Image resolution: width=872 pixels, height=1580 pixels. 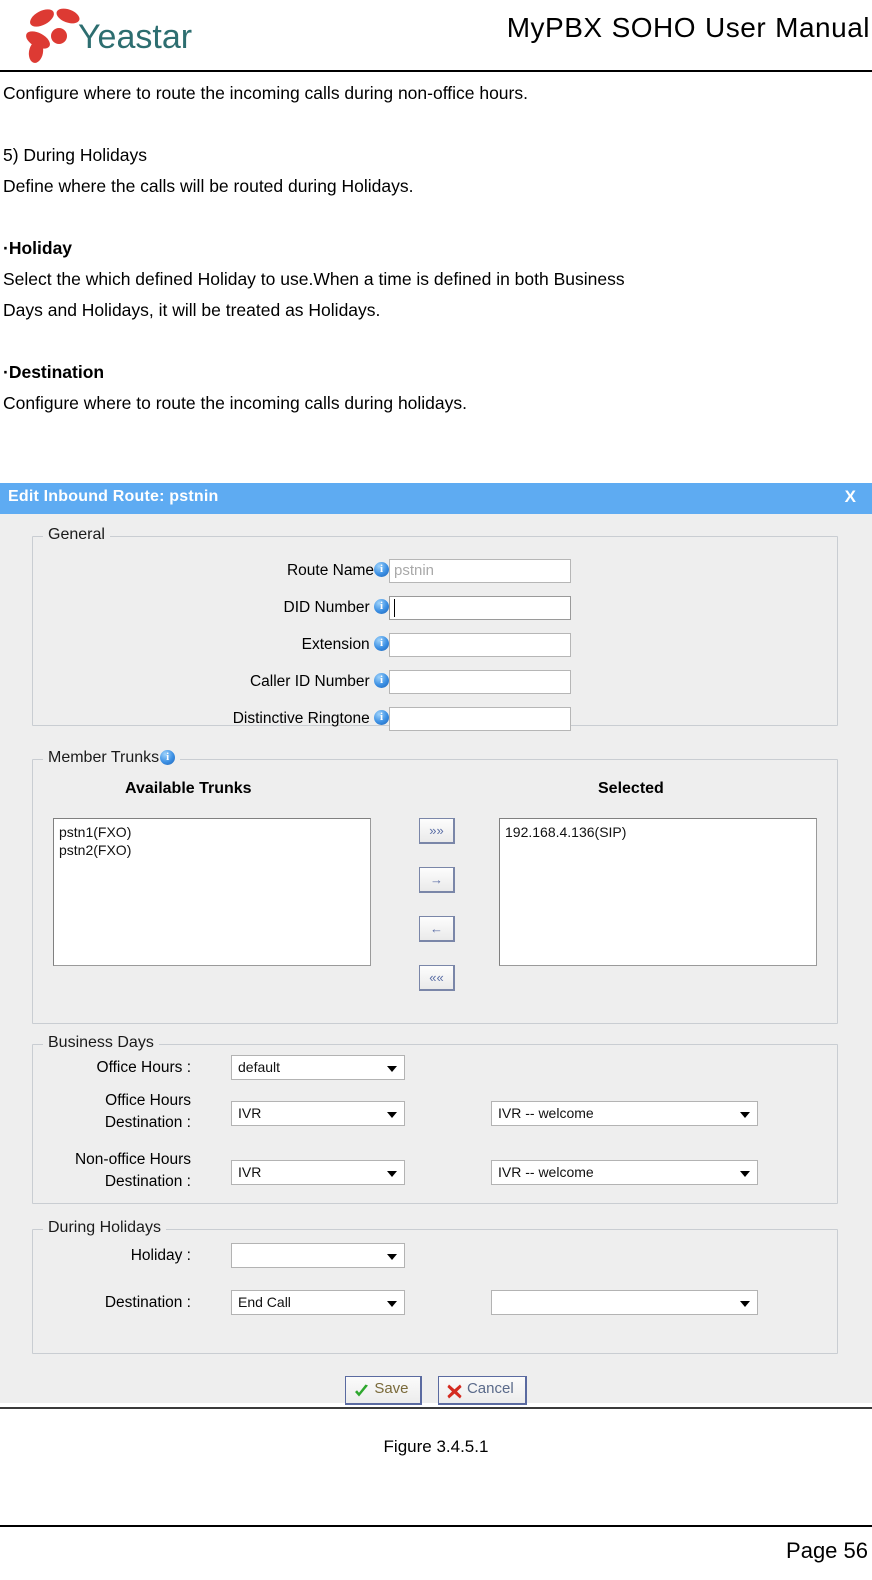 I want to click on yeastar-logo: Yeastar, so click(x=104, y=33).